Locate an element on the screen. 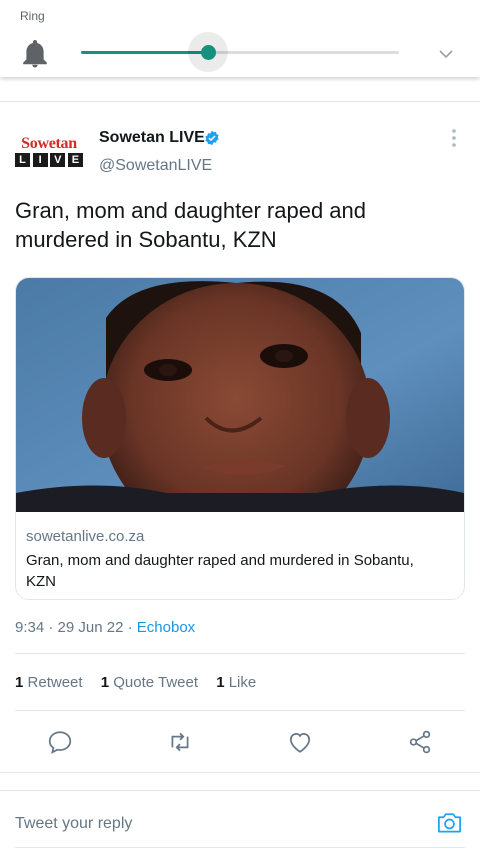 The width and height of the screenshot is (480, 854). share-icon is located at coordinates (420, 742).